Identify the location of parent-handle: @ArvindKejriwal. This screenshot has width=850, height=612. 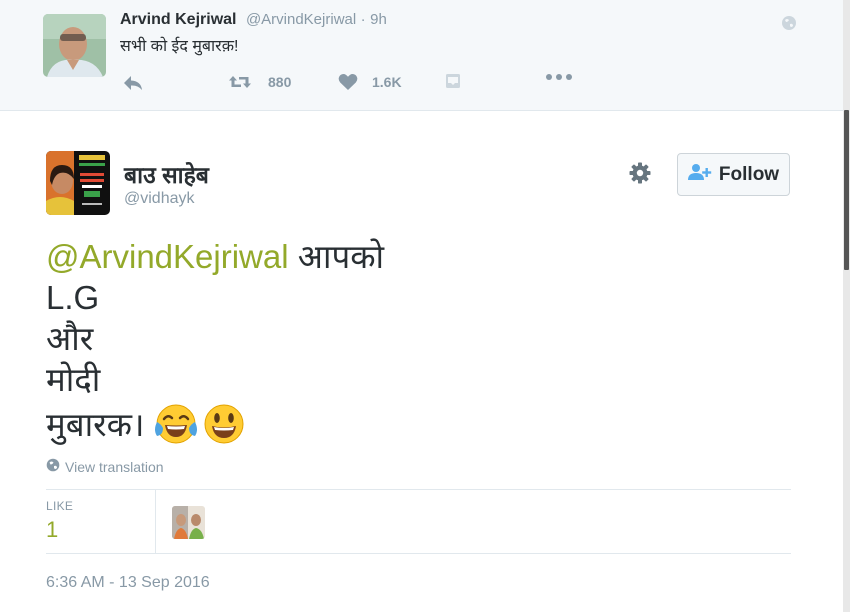
(301, 19).